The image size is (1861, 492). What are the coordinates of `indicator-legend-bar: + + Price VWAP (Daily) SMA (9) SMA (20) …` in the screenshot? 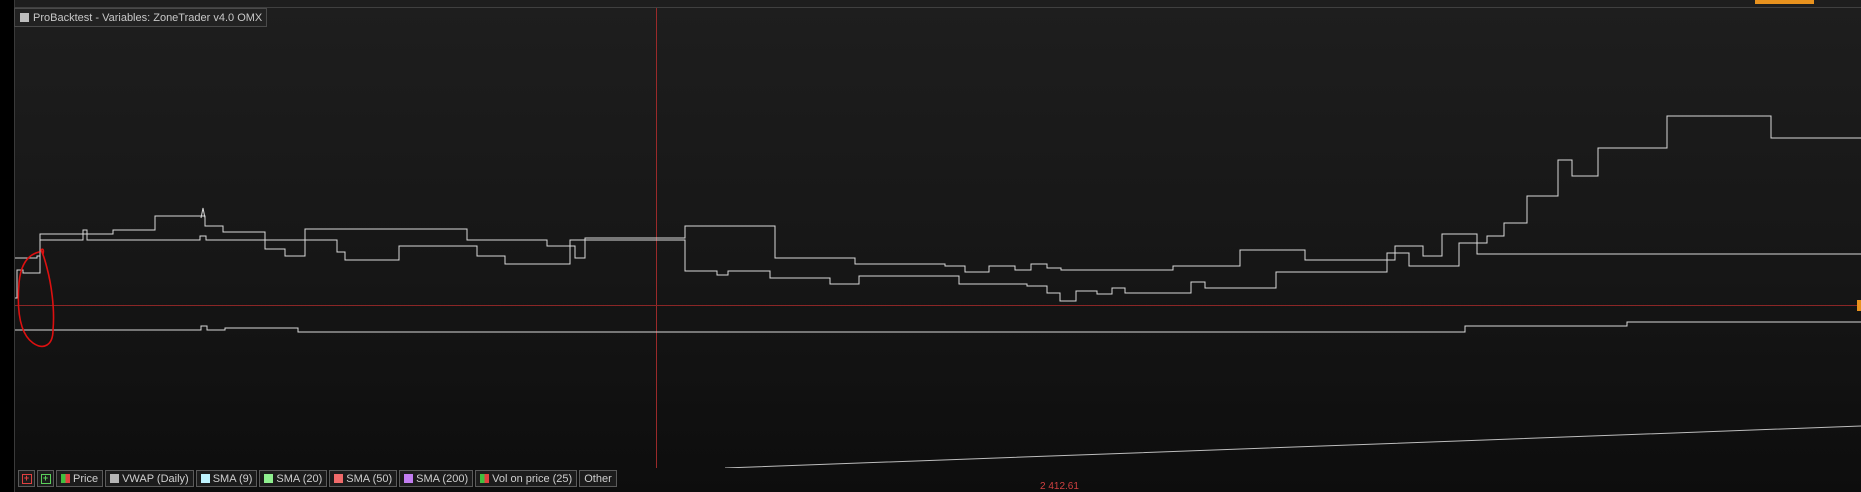 It's located at (317, 478).